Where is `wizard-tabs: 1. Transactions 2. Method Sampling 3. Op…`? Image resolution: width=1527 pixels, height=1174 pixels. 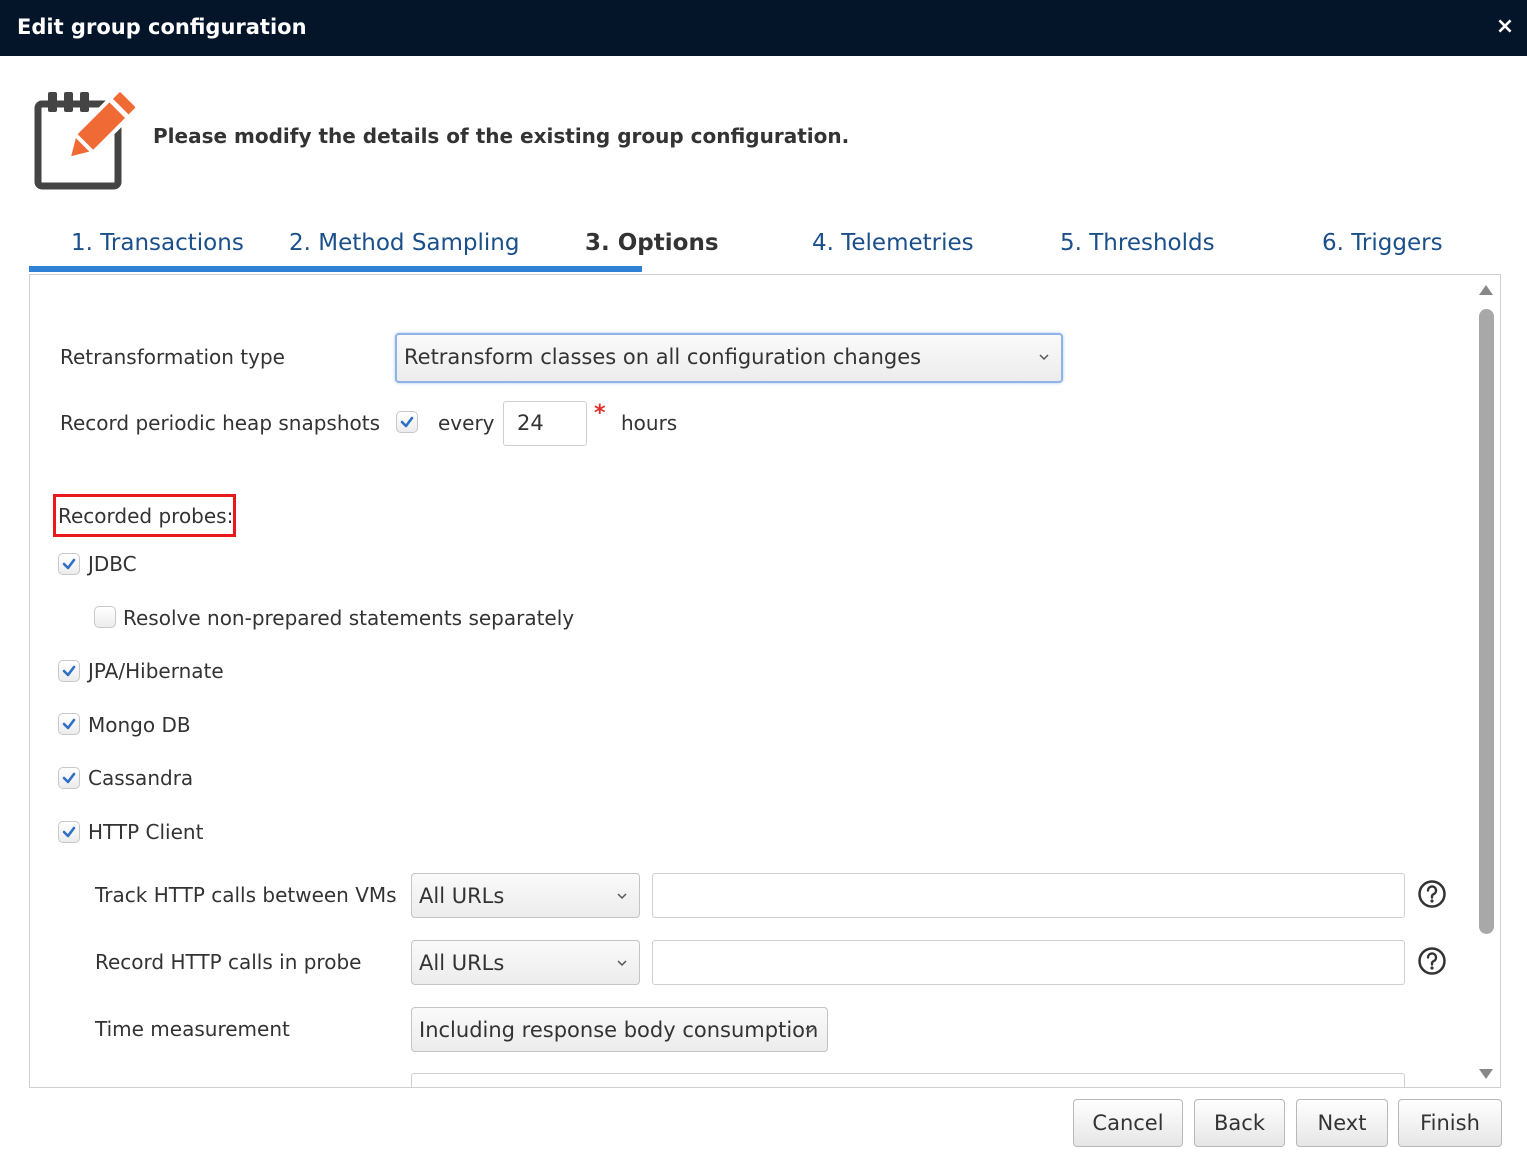
wizard-tabs: 1. Transactions 2. Method Sampling 3. Op… is located at coordinates (765, 249).